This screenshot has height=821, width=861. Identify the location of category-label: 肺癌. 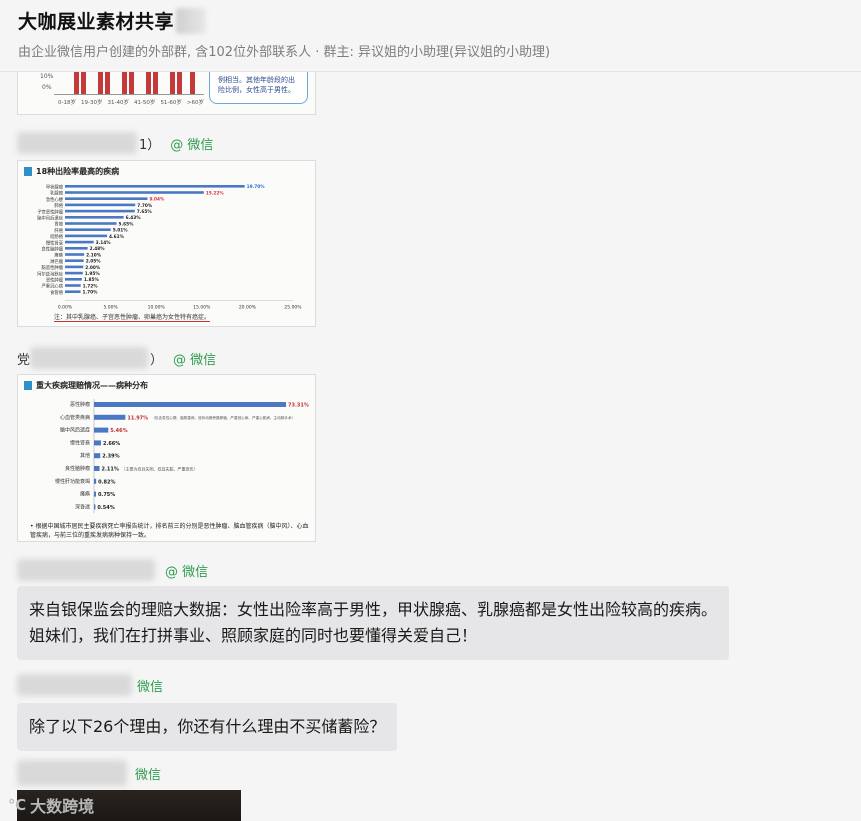
(58, 205).